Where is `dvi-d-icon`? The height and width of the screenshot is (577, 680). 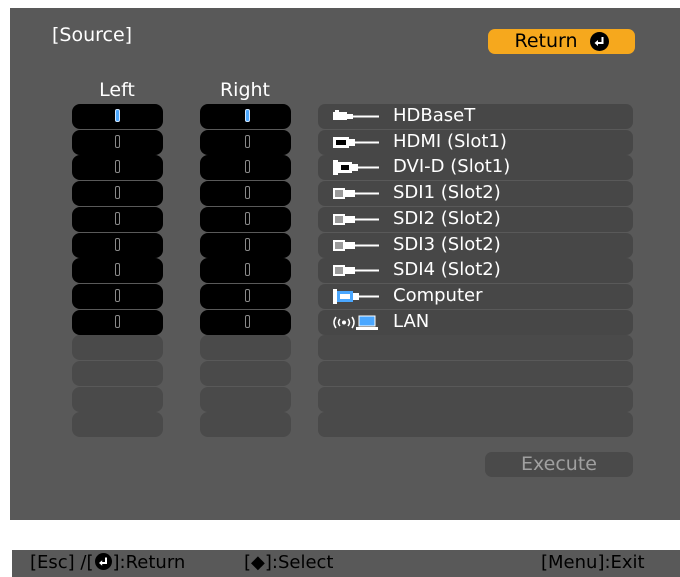 dvi-d-icon is located at coordinates (356, 167).